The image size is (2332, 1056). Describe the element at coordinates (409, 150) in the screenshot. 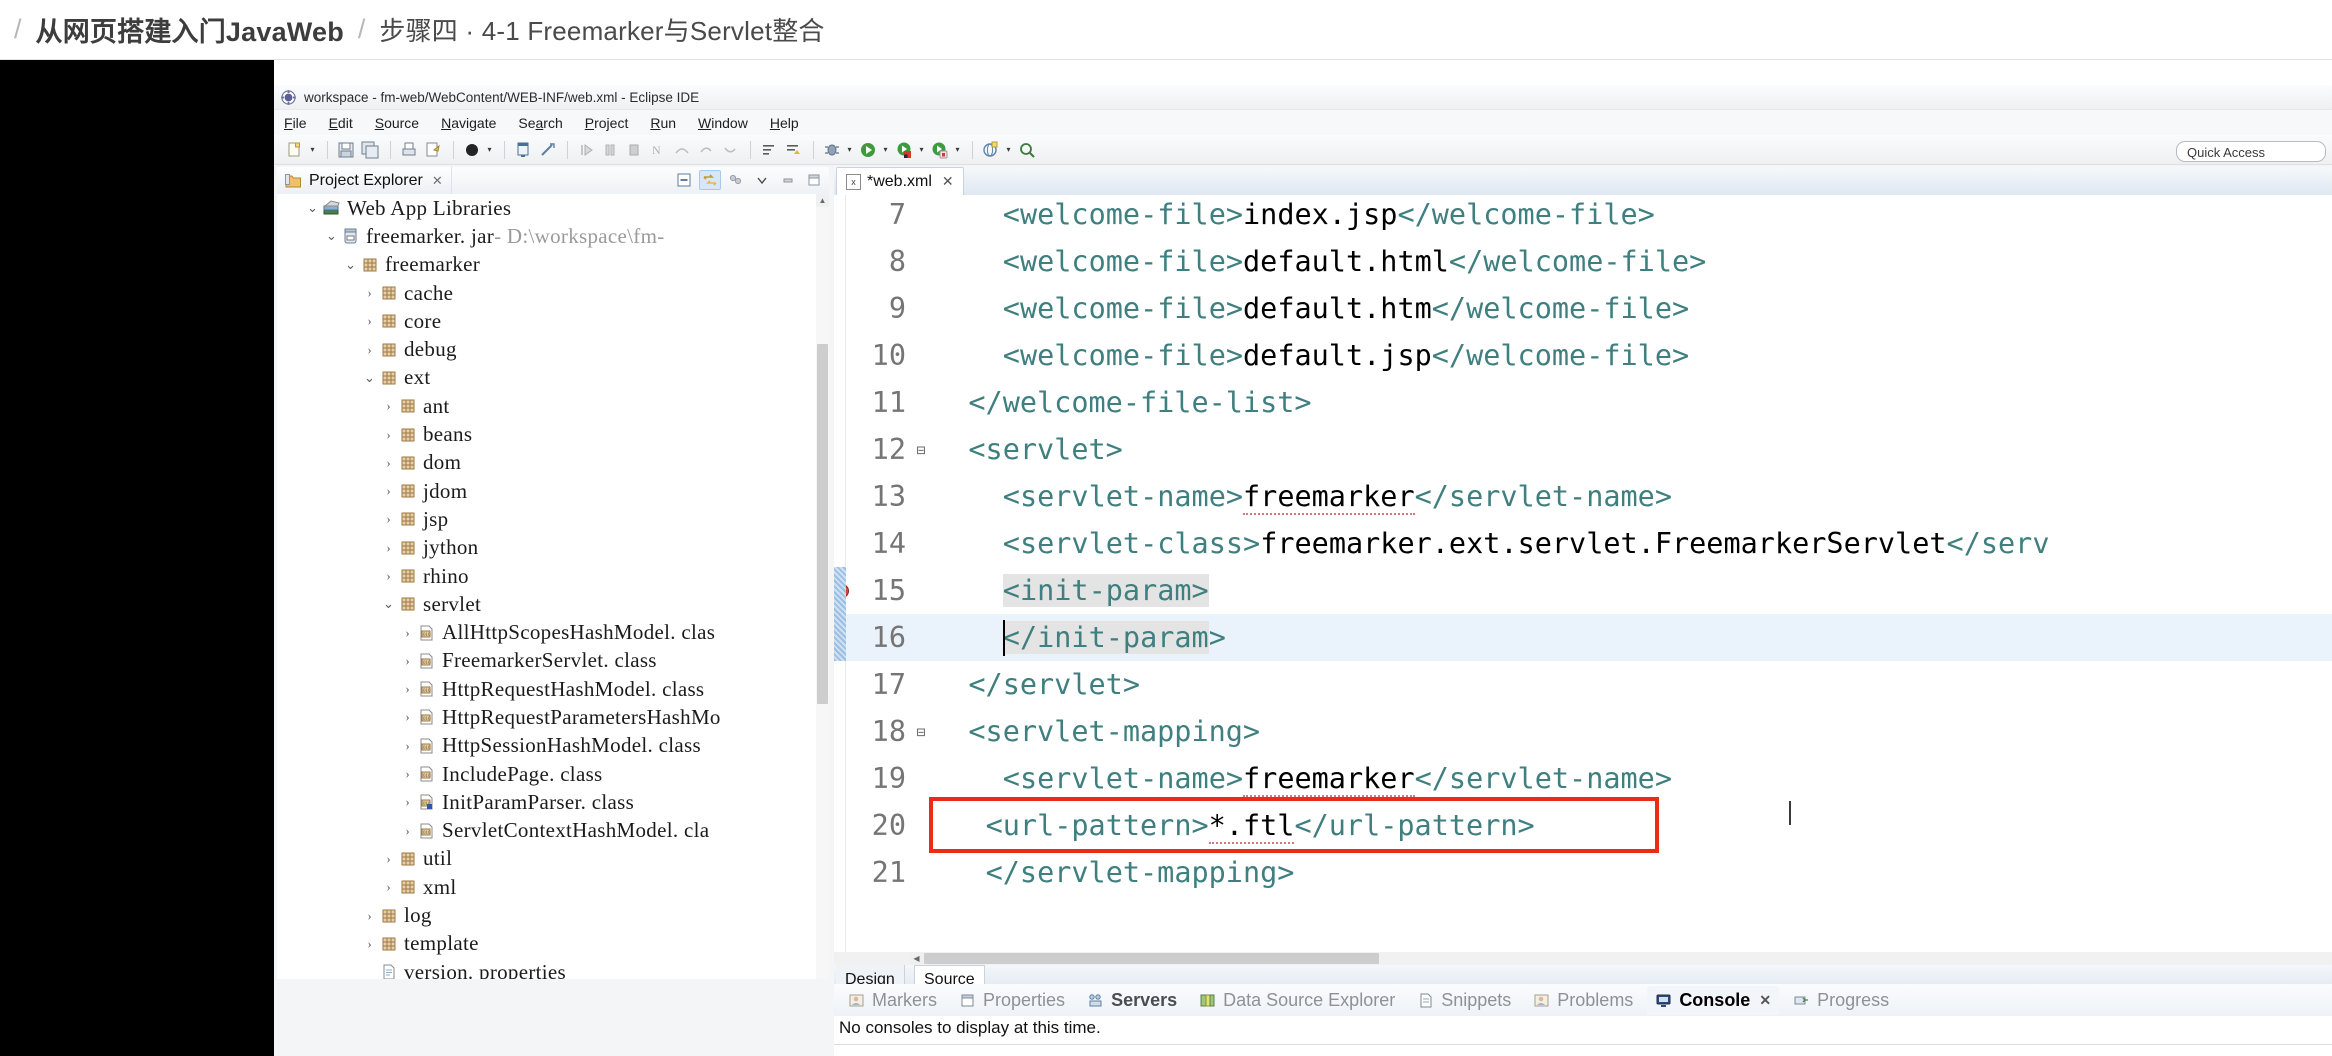

I see `print-icon` at that location.